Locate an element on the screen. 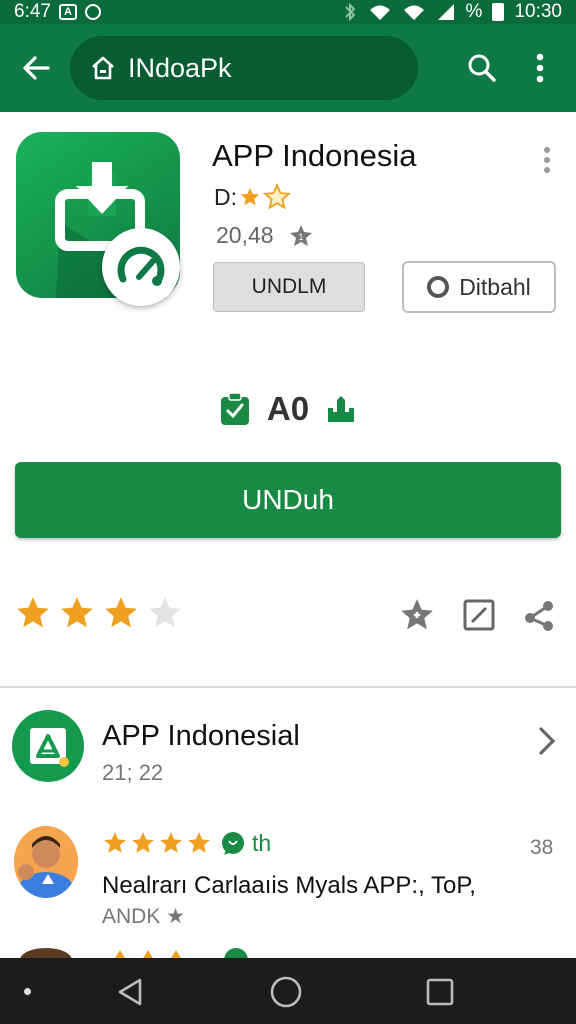  center-stat: A0 is located at coordinates (288, 409).